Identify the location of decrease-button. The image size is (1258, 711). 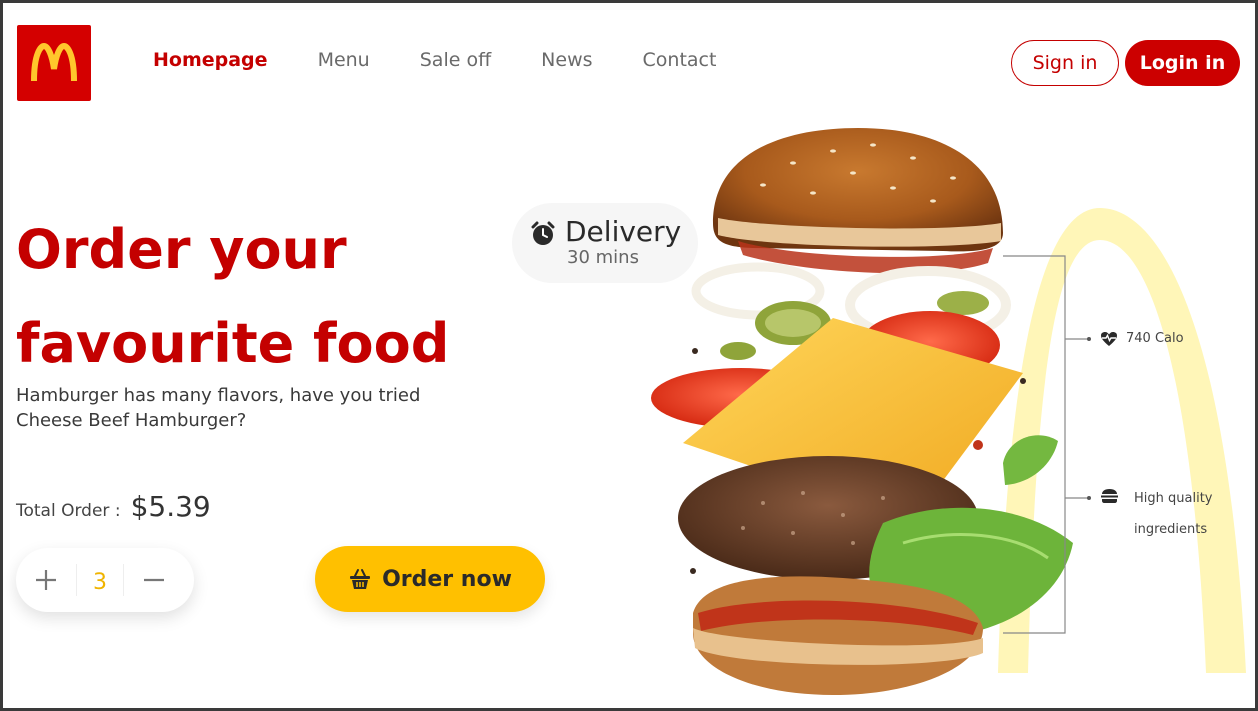
(154, 580).